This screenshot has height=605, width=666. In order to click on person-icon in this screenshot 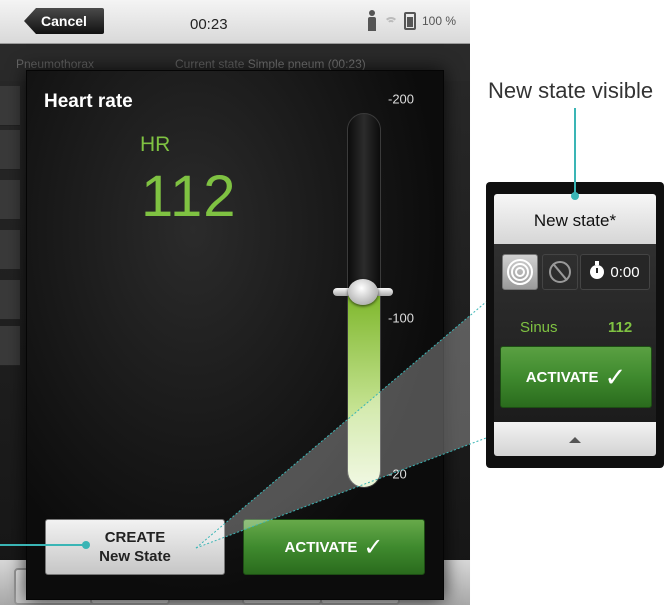, I will do `click(372, 21)`.